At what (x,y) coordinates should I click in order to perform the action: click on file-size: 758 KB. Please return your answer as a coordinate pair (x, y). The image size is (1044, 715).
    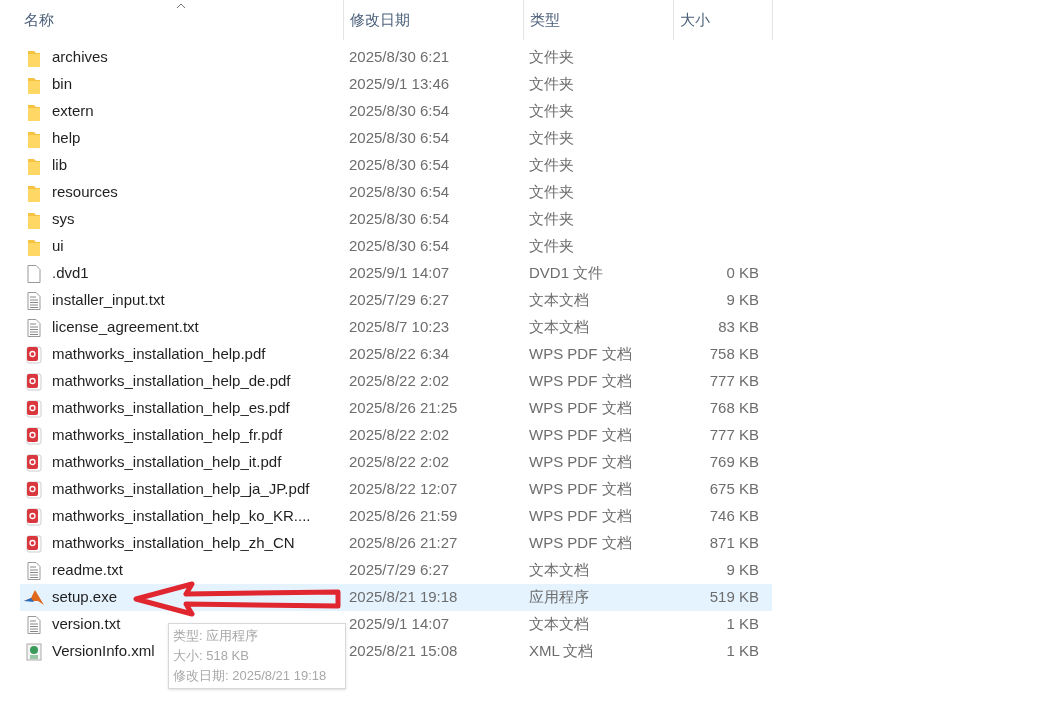
    Looking at the image, I should click on (734, 354).